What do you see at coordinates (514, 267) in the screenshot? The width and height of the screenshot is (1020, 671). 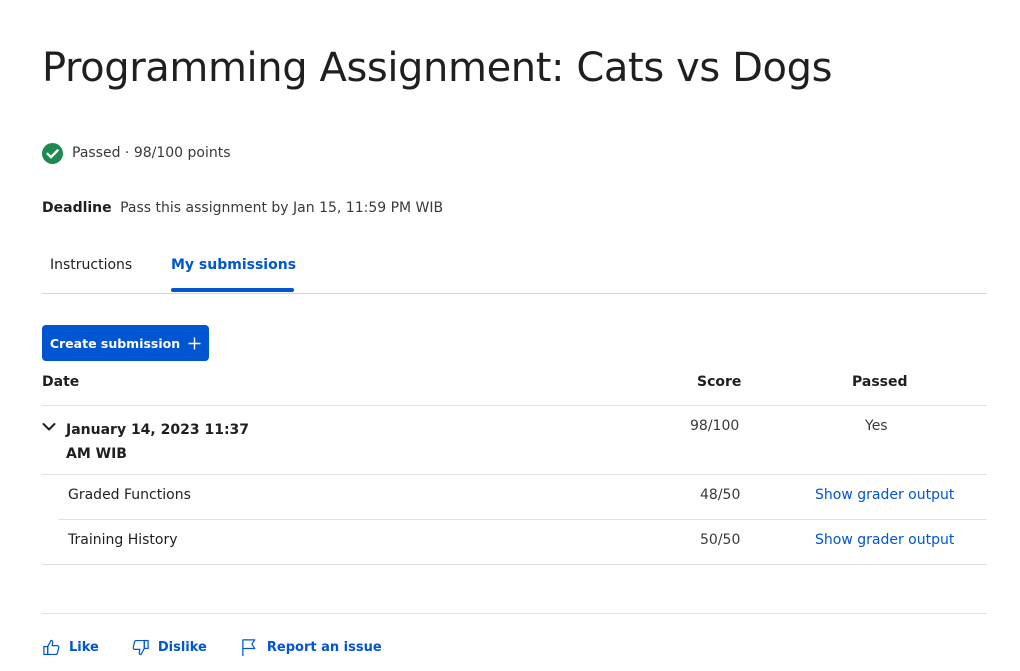 I see `tab-bar: Instructions My submissions` at bounding box center [514, 267].